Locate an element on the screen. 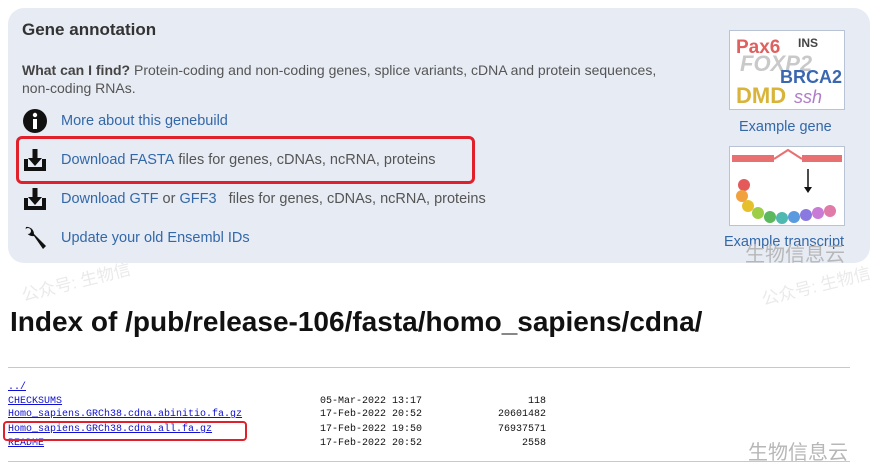 This screenshot has height=474, width=890. svg-text: INS is located at coordinates (808, 43).